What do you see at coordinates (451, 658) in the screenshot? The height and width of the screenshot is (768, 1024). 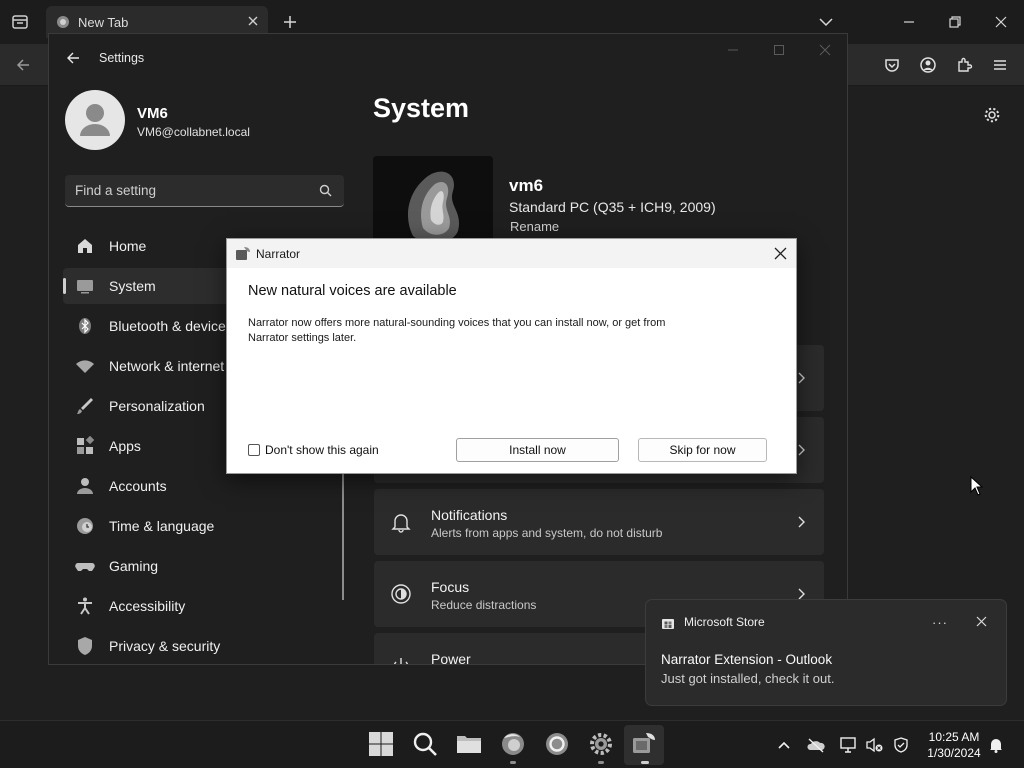 I see `card-title: Power` at bounding box center [451, 658].